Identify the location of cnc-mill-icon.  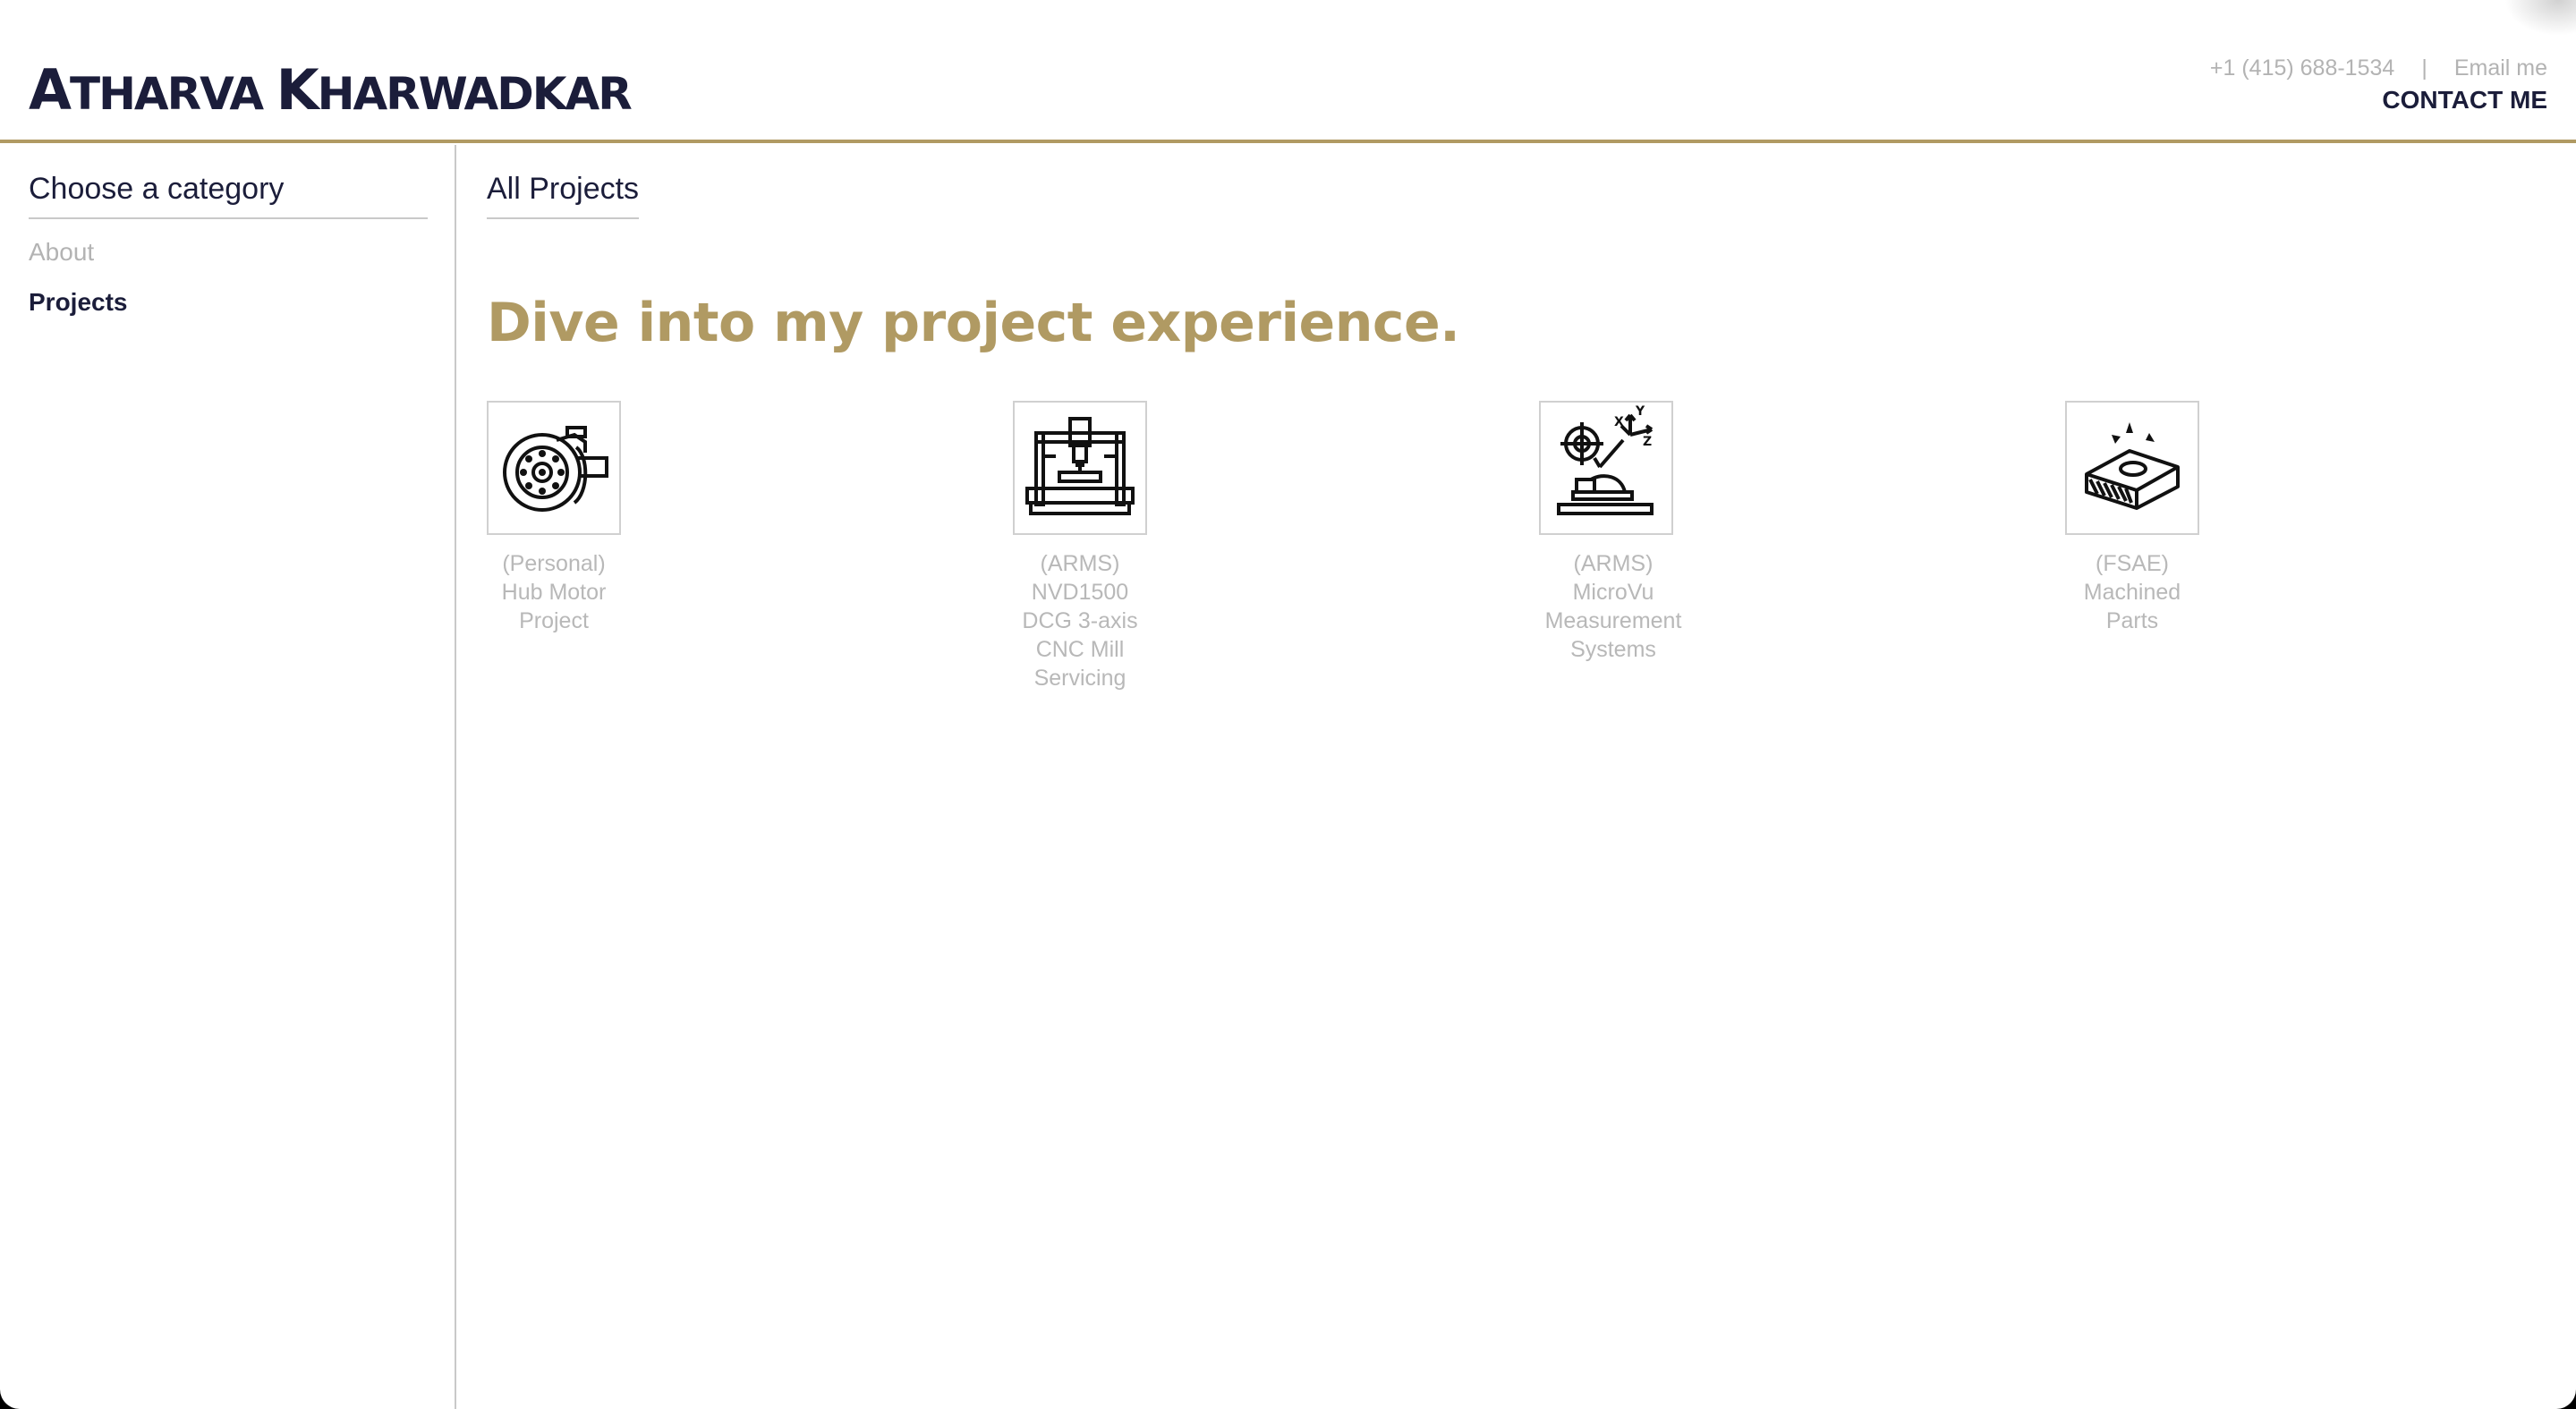
(1080, 466).